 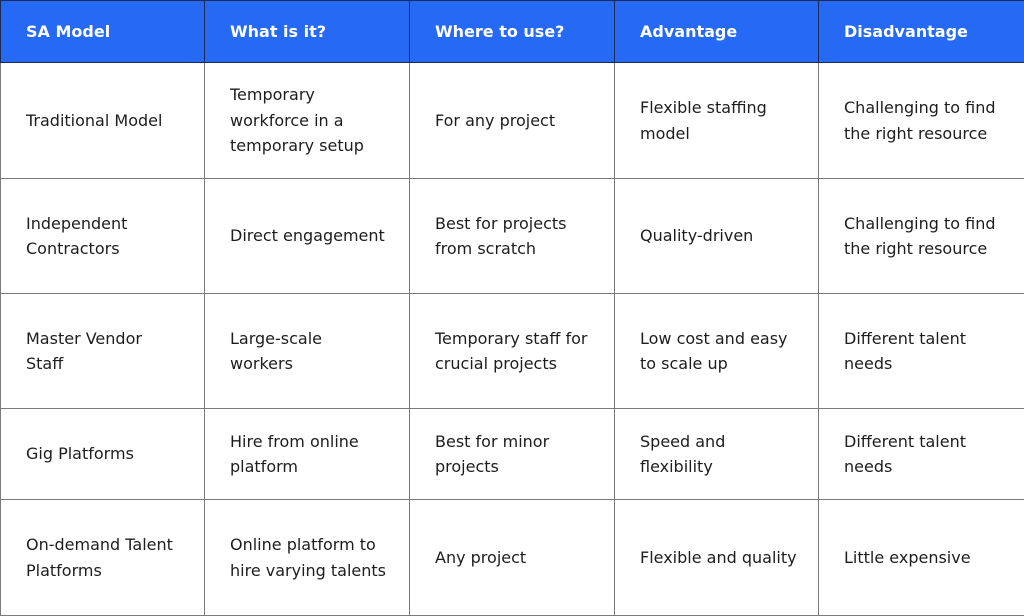 I want to click on cell-advantage: Low cost and easy to scale up, so click(x=717, y=351).